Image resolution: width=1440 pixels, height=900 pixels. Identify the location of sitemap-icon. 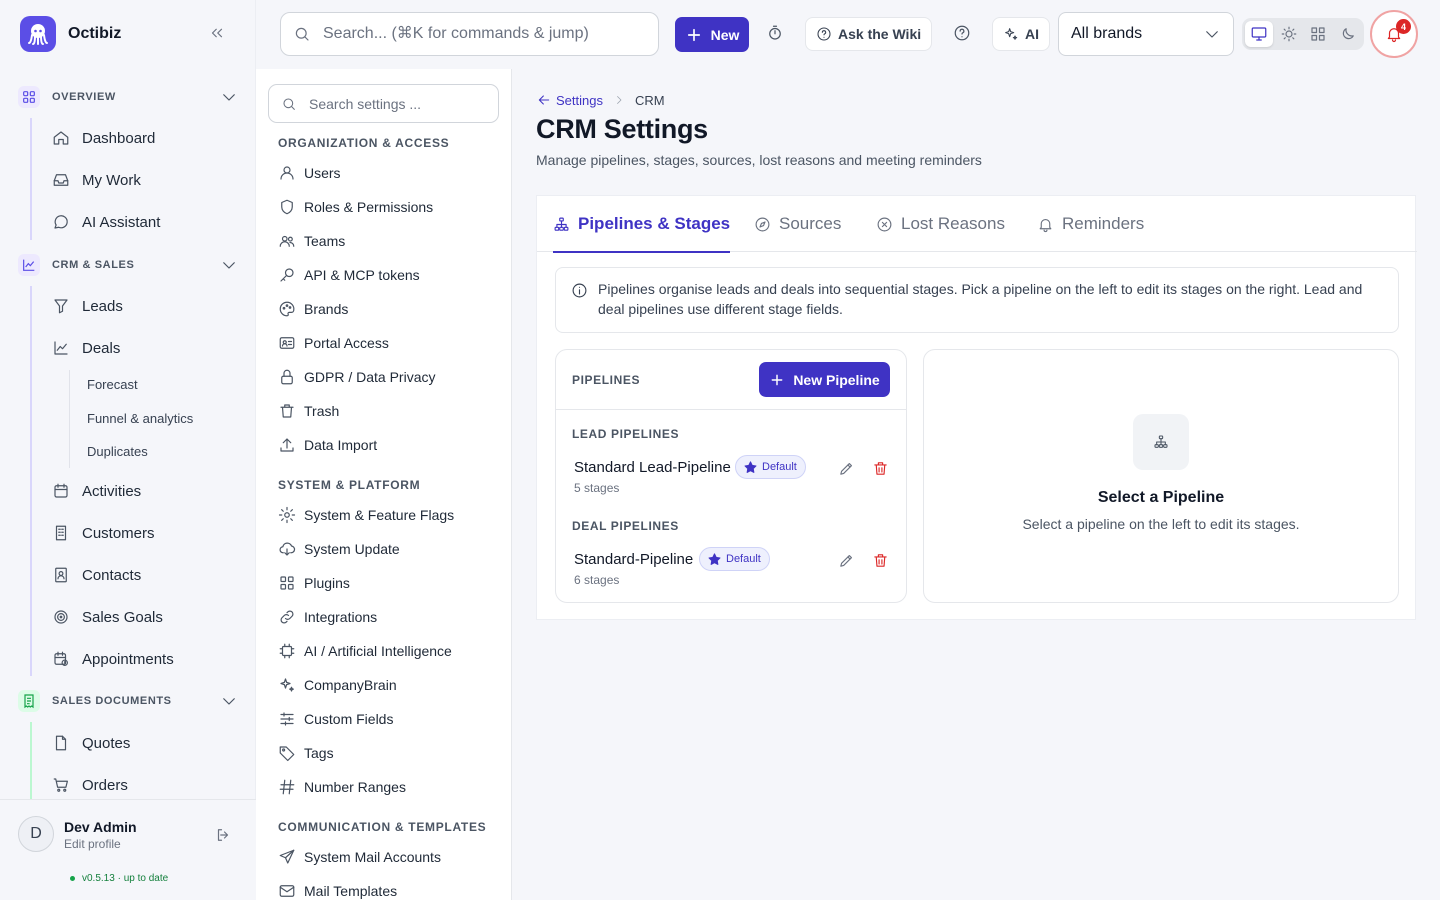
(561, 224).